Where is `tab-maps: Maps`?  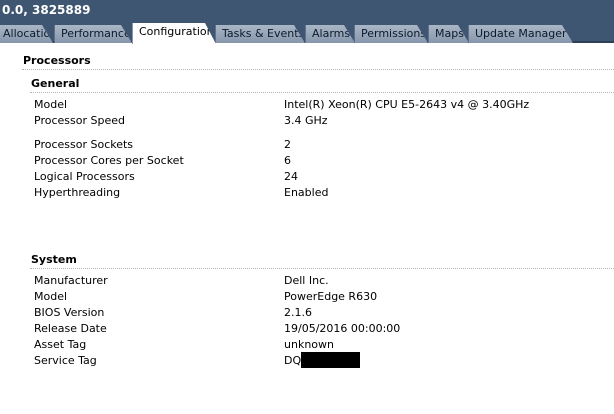
tab-maps: Maps is located at coordinates (448, 34).